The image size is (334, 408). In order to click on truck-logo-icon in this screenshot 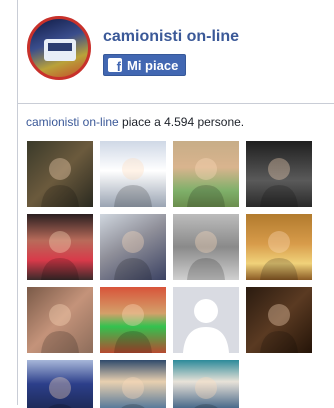, I will do `click(60, 50)`.